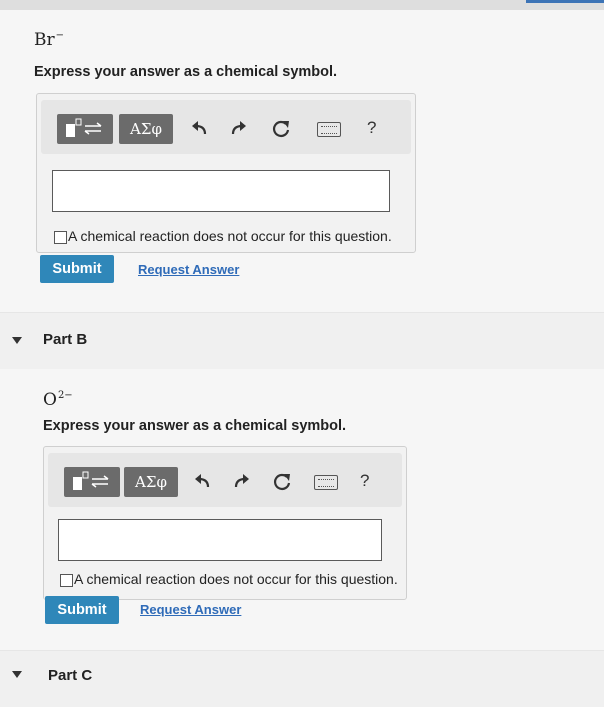  I want to click on ion-charge: 2−, so click(65, 395).